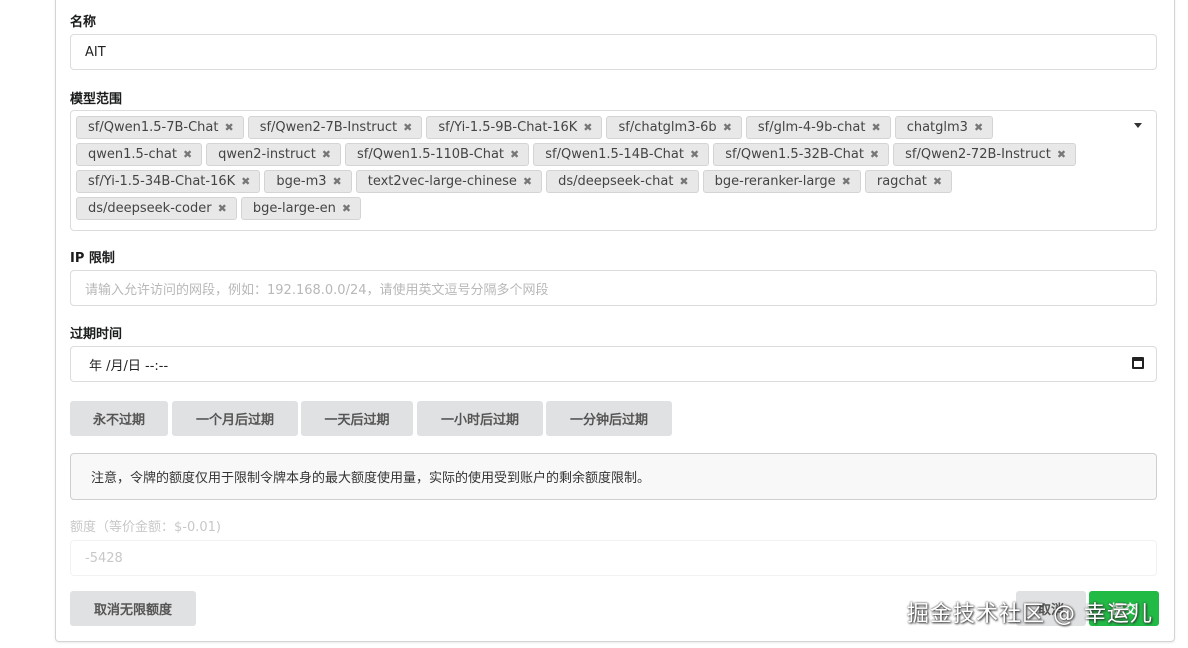 This screenshot has height=648, width=1188. I want to click on model-tag: sf/Qwen2-7B-Instruct ✖, so click(335, 127).